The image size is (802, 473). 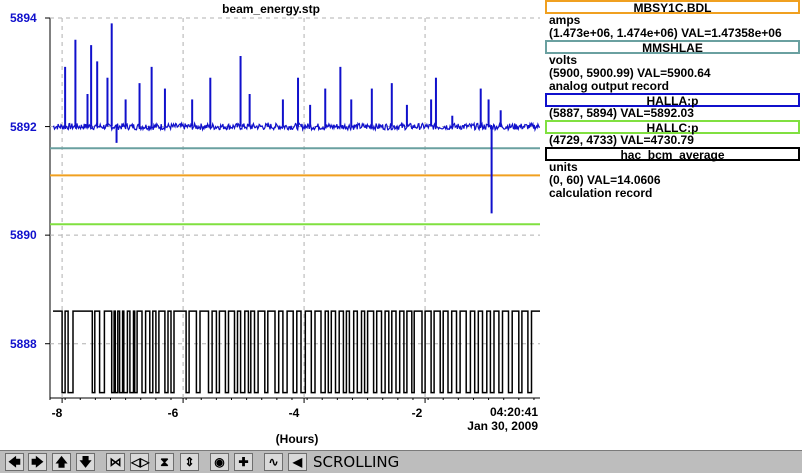 I want to click on y-tick-label: 5892, so click(x=23, y=127).